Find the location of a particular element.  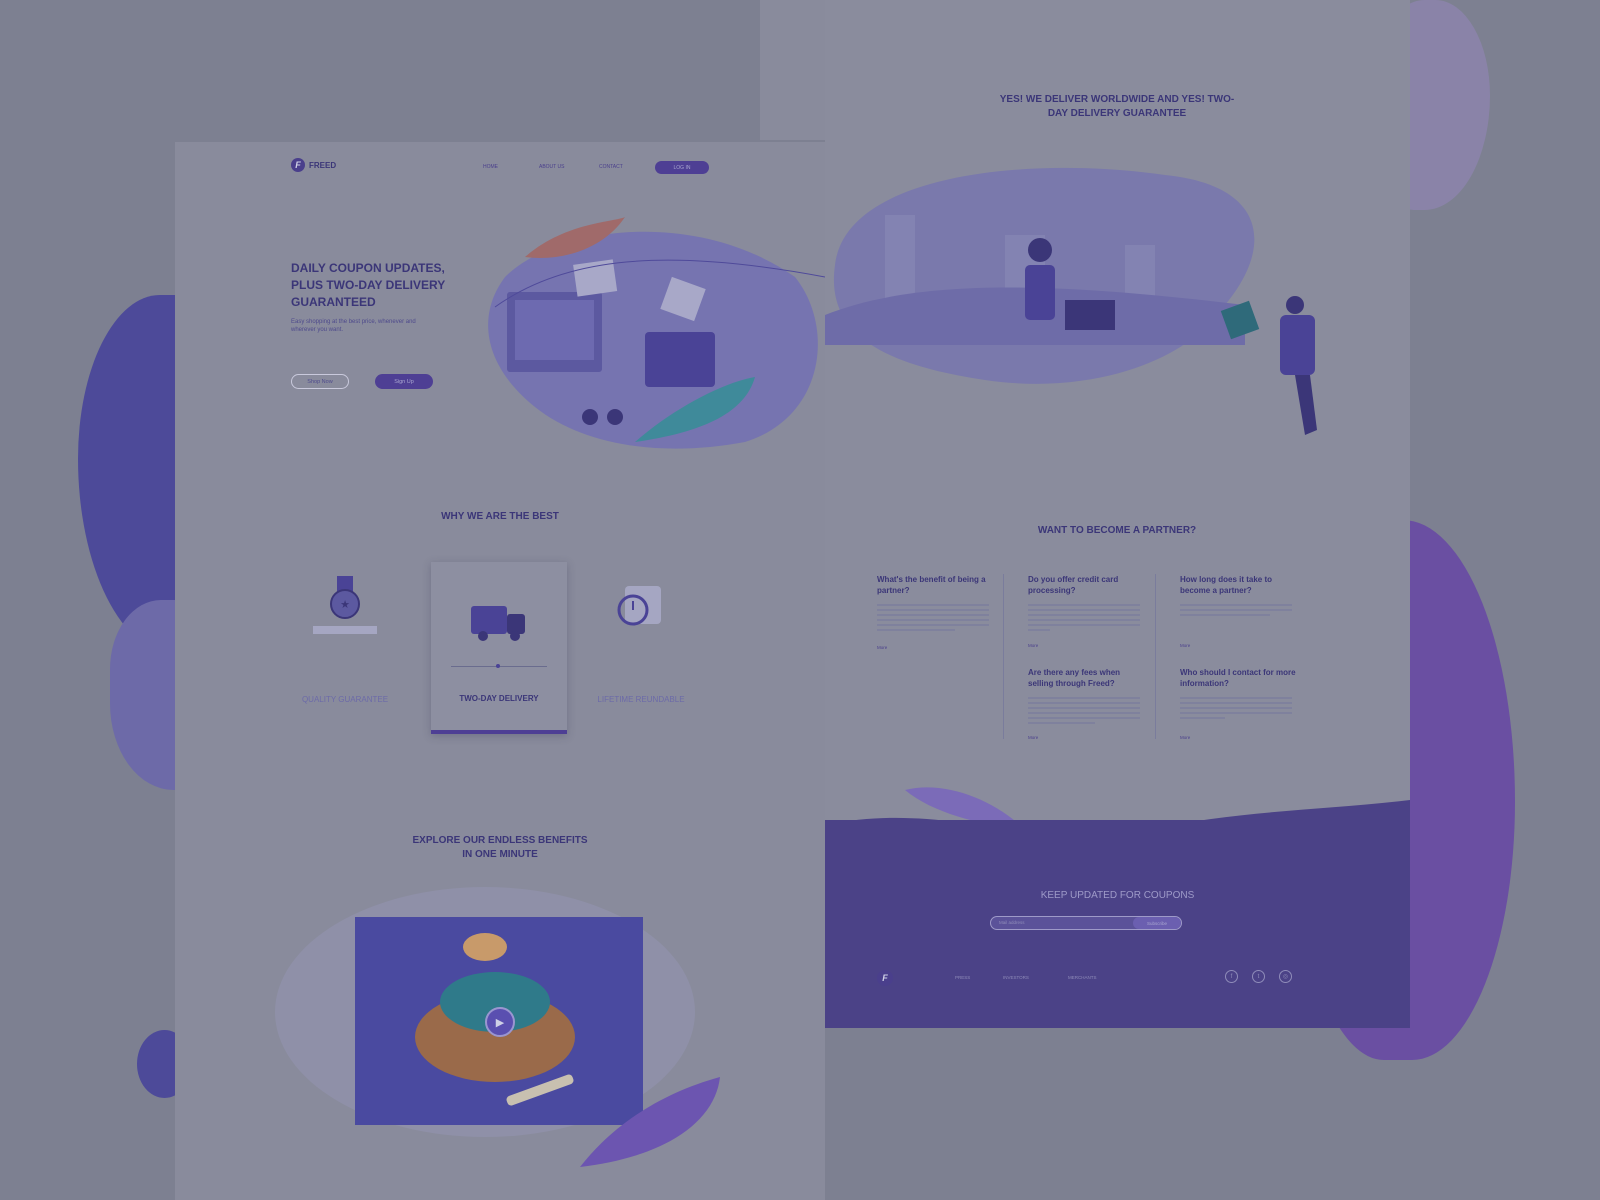

nav-contact: CONTACT is located at coordinates (611, 167).